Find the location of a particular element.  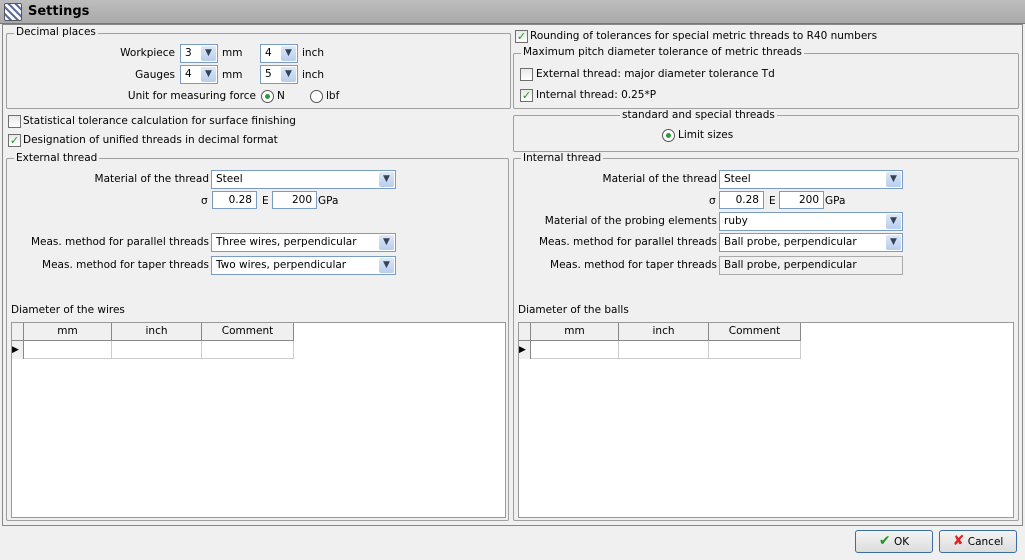

cross-icon: ✘ is located at coordinates (958, 541).